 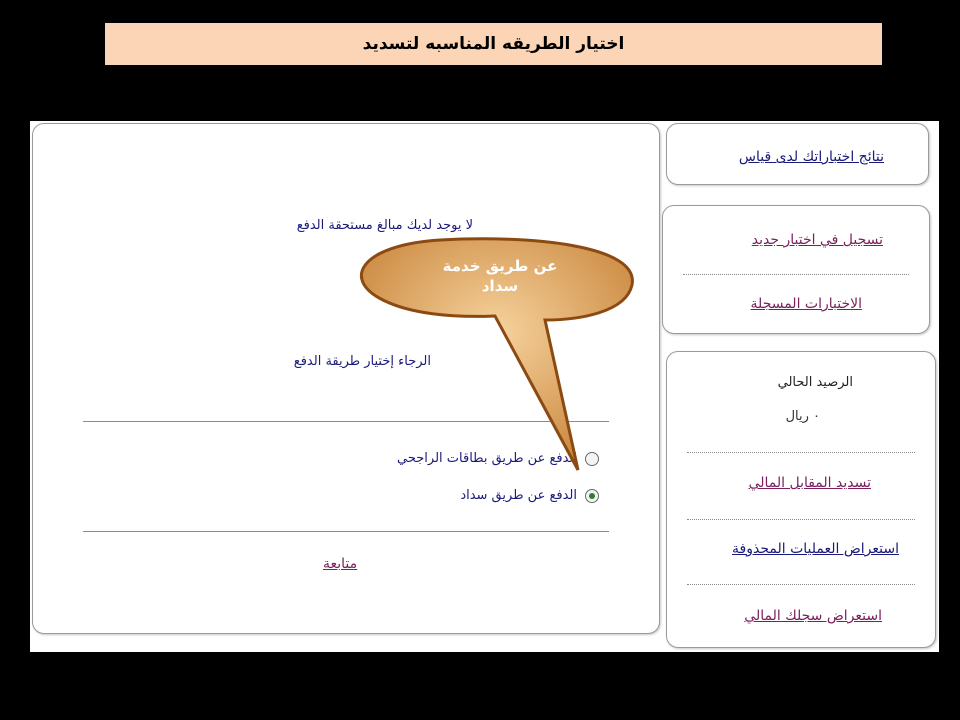 What do you see at coordinates (500, 266) in the screenshot?
I see `callout-line-1: عن طريق خدمة` at bounding box center [500, 266].